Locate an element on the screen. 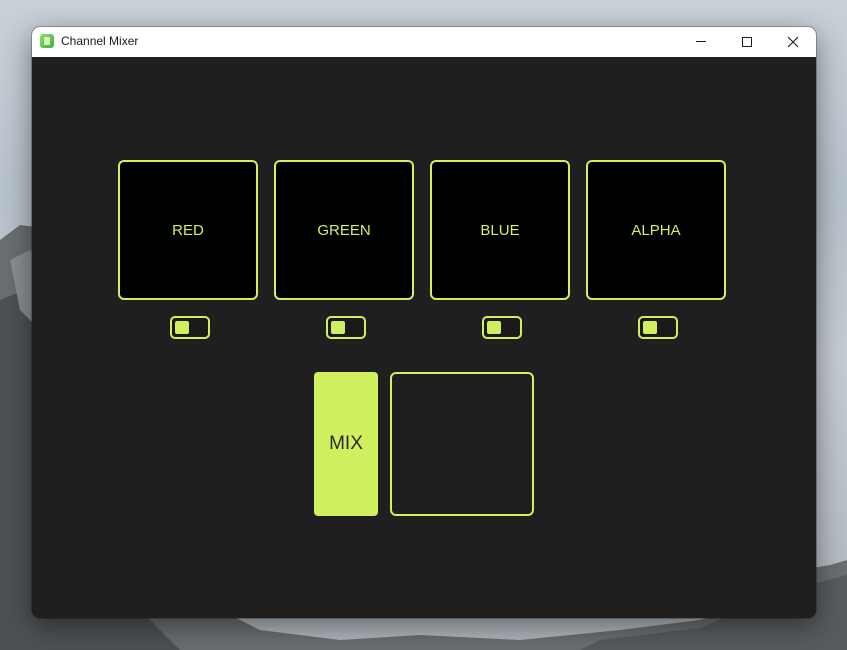 This screenshot has height=650, width=847. maximize-icon is located at coordinates (747, 42).